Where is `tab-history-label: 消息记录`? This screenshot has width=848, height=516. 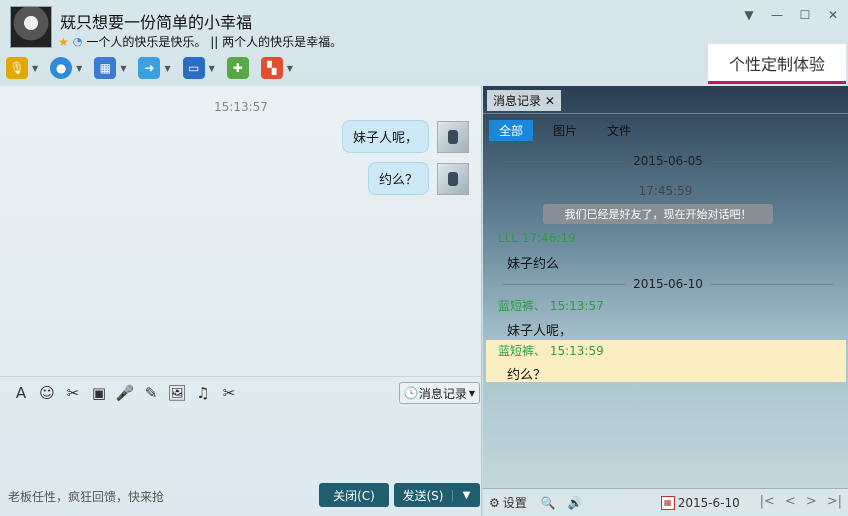
tab-history-label: 消息记录 is located at coordinates (517, 101).